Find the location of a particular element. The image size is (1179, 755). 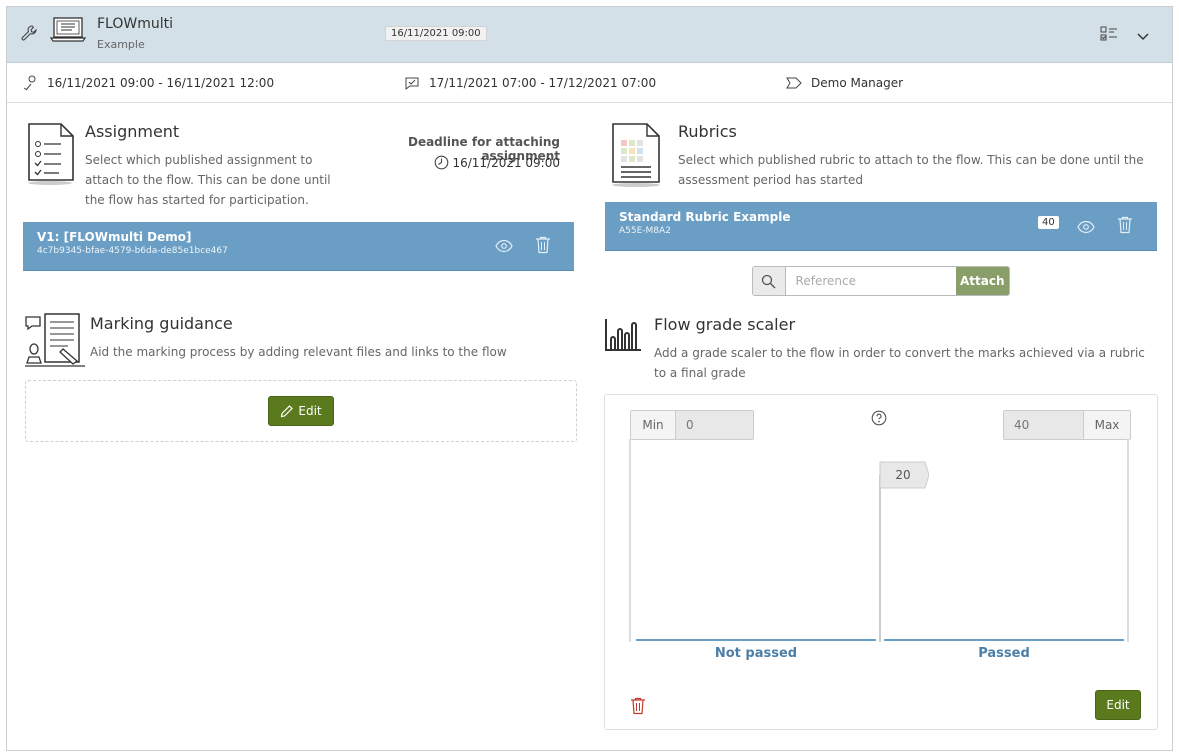

rubric-reference-input is located at coordinates (870, 281).